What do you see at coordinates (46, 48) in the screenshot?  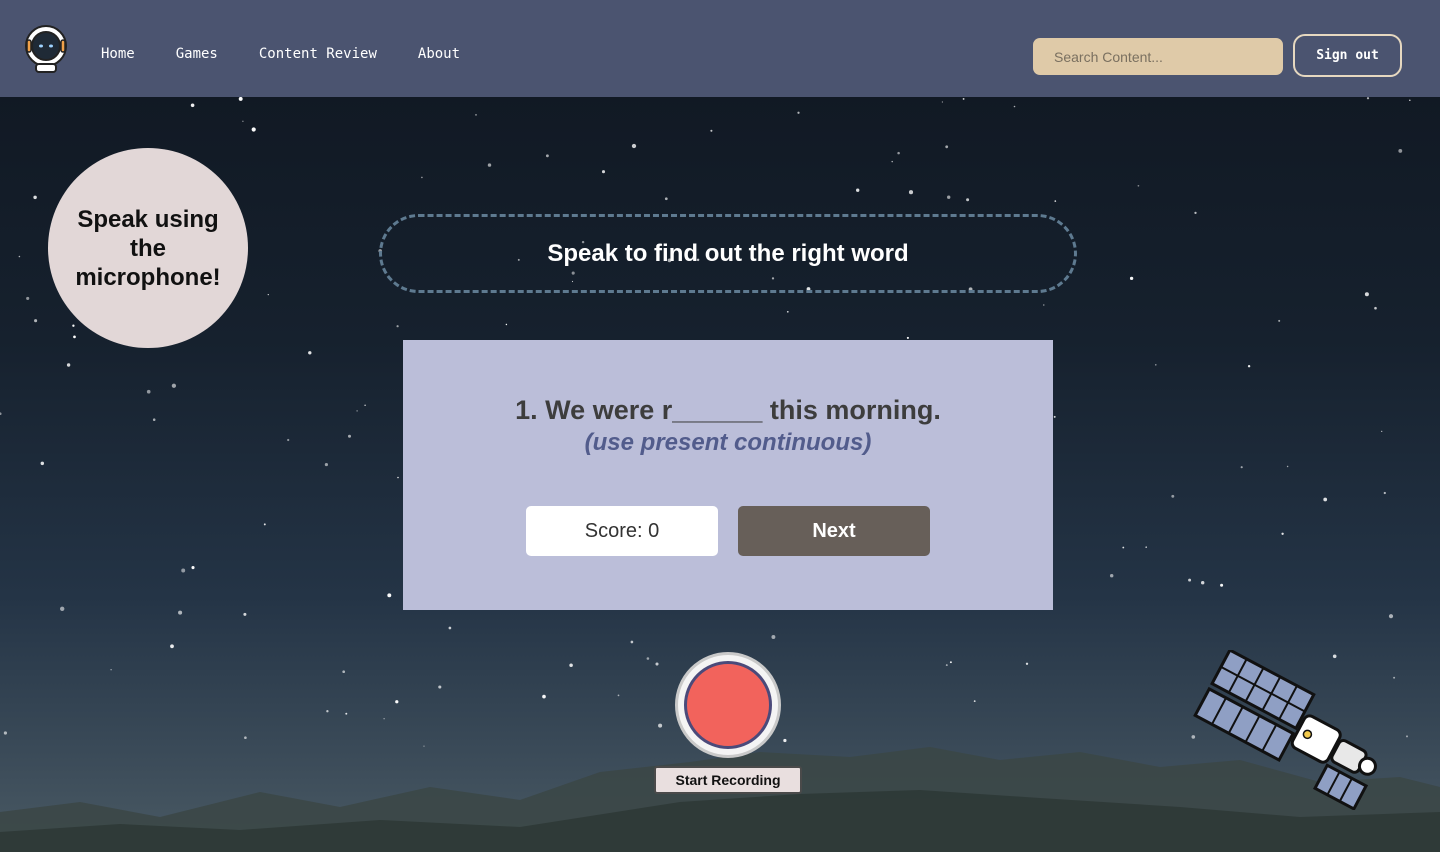 I see `astronaut-icon` at bounding box center [46, 48].